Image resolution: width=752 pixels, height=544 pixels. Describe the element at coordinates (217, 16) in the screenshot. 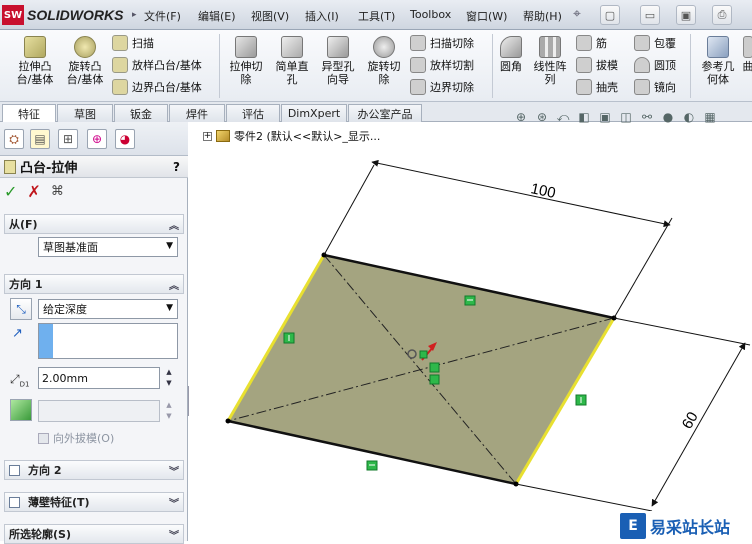

I see `menu-edit: 编辑(E)` at that location.